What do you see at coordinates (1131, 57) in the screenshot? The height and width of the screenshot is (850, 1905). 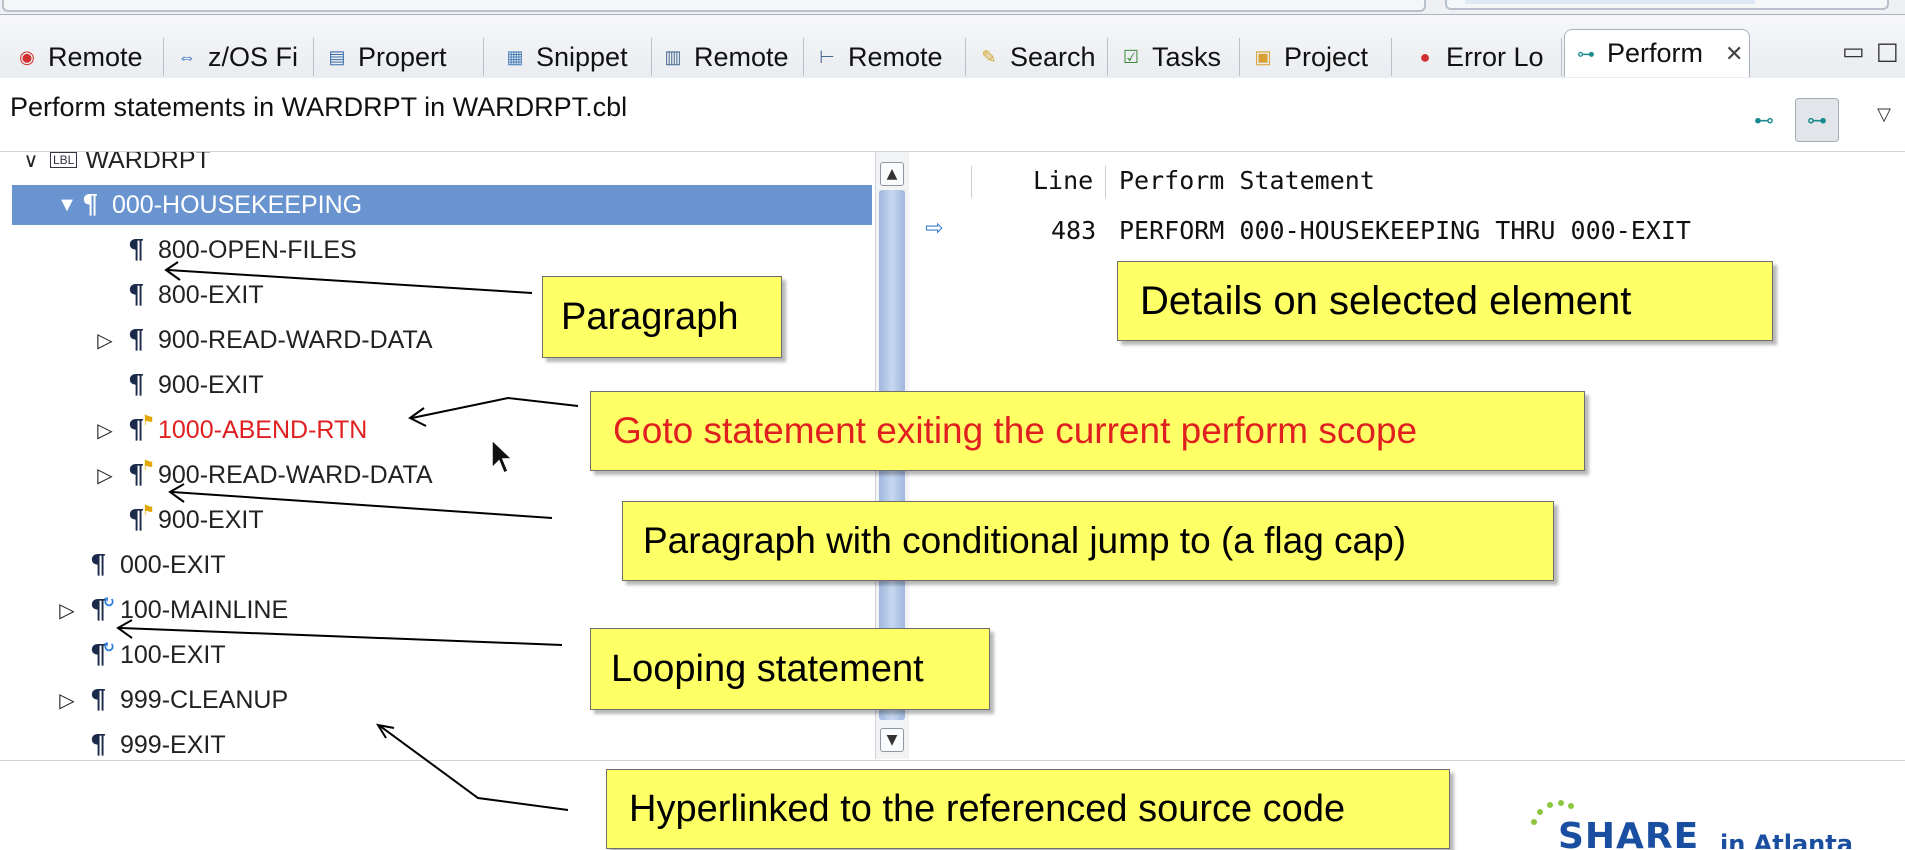 I see `tasks-icon: ☑` at bounding box center [1131, 57].